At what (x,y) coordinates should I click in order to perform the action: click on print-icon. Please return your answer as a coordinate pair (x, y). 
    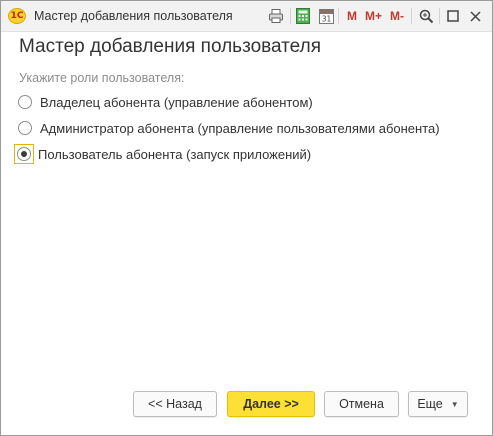
    Looking at the image, I should click on (276, 16).